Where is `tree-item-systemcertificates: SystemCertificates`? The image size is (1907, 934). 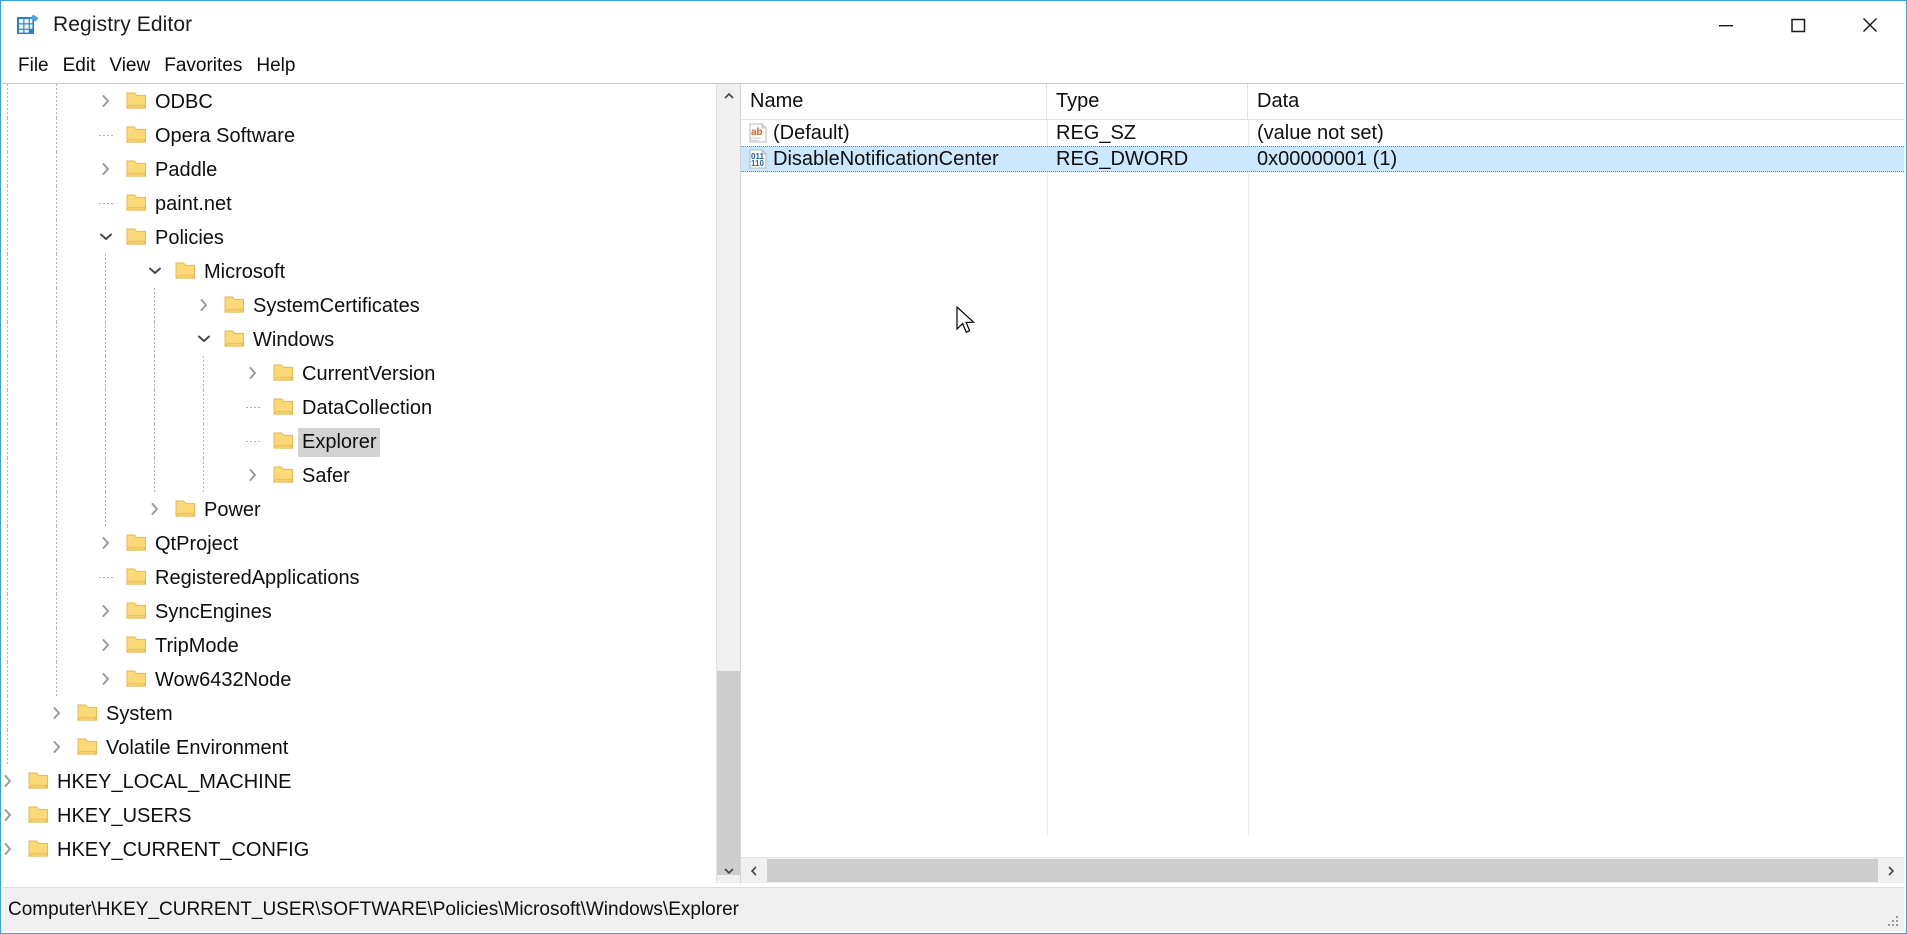 tree-item-systemcertificates: SystemCertificates is located at coordinates (359, 305).